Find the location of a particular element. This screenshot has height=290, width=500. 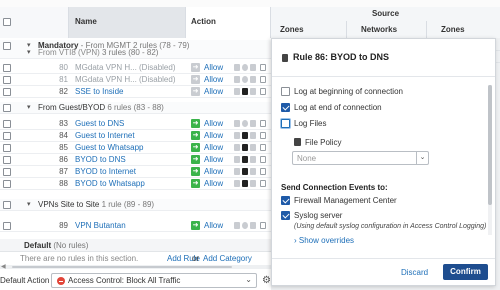

syslog-label: Syslog server is located at coordinates (318, 215).